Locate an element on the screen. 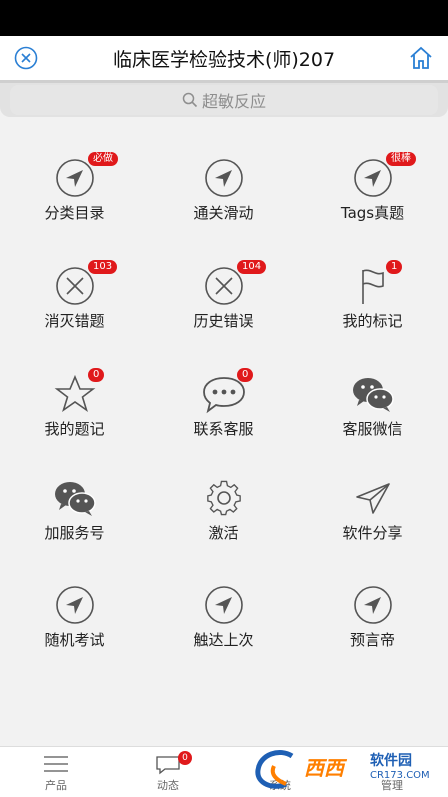  grid-item-label: 客服微信 is located at coordinates (372, 429).